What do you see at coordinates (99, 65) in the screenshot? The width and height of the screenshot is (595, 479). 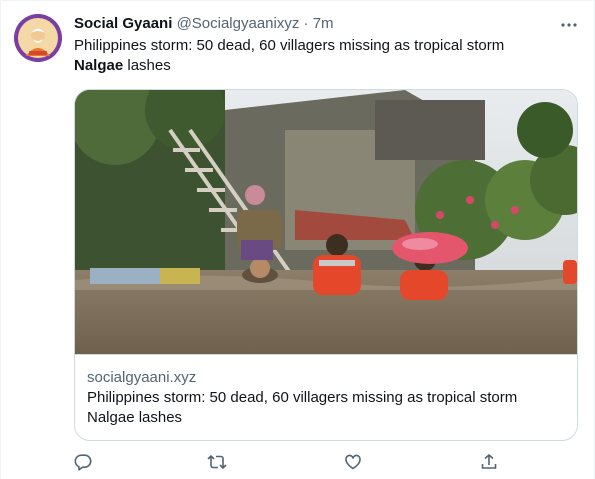 I see `tweet-text-bold: Nalgae` at bounding box center [99, 65].